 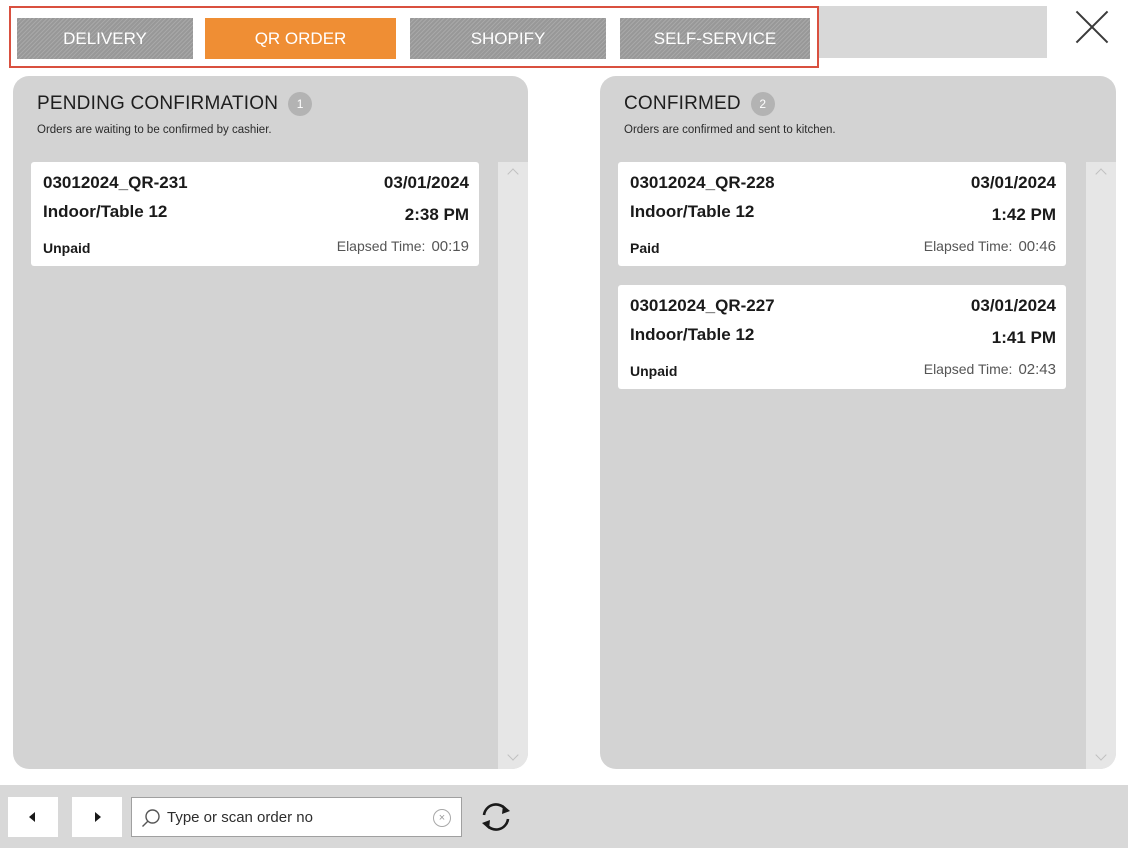 I want to click on tab-delivery-label: DELIVERY, so click(x=105, y=38).